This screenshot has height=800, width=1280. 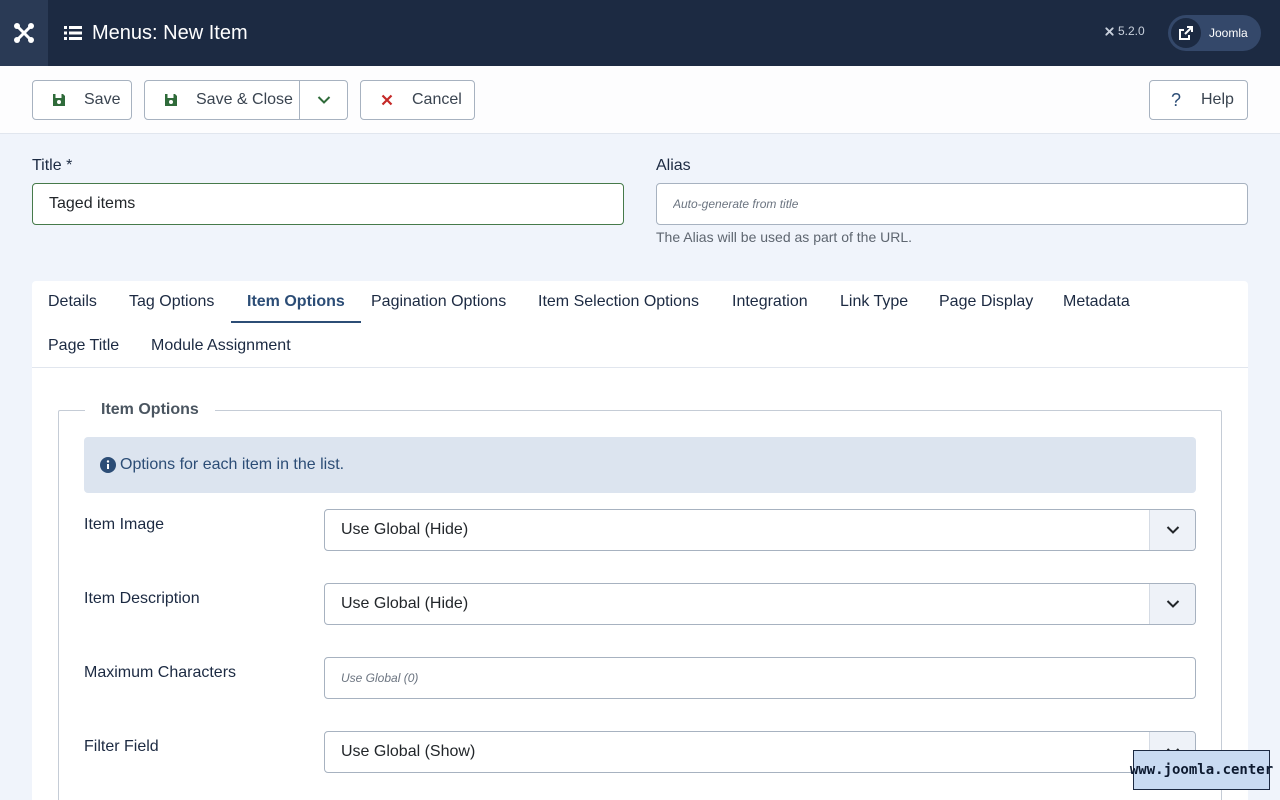 I want to click on site-link-label: Joomla, so click(x=1228, y=33).